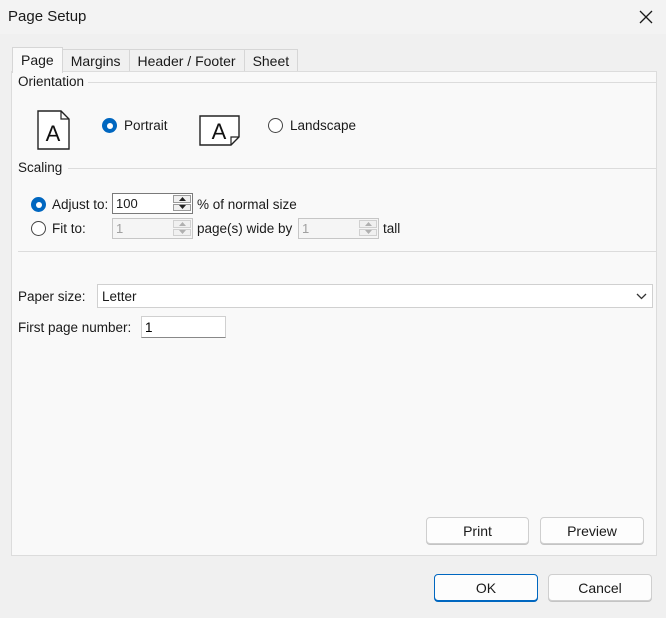  I want to click on adjust-to-spinner, so click(152, 203).